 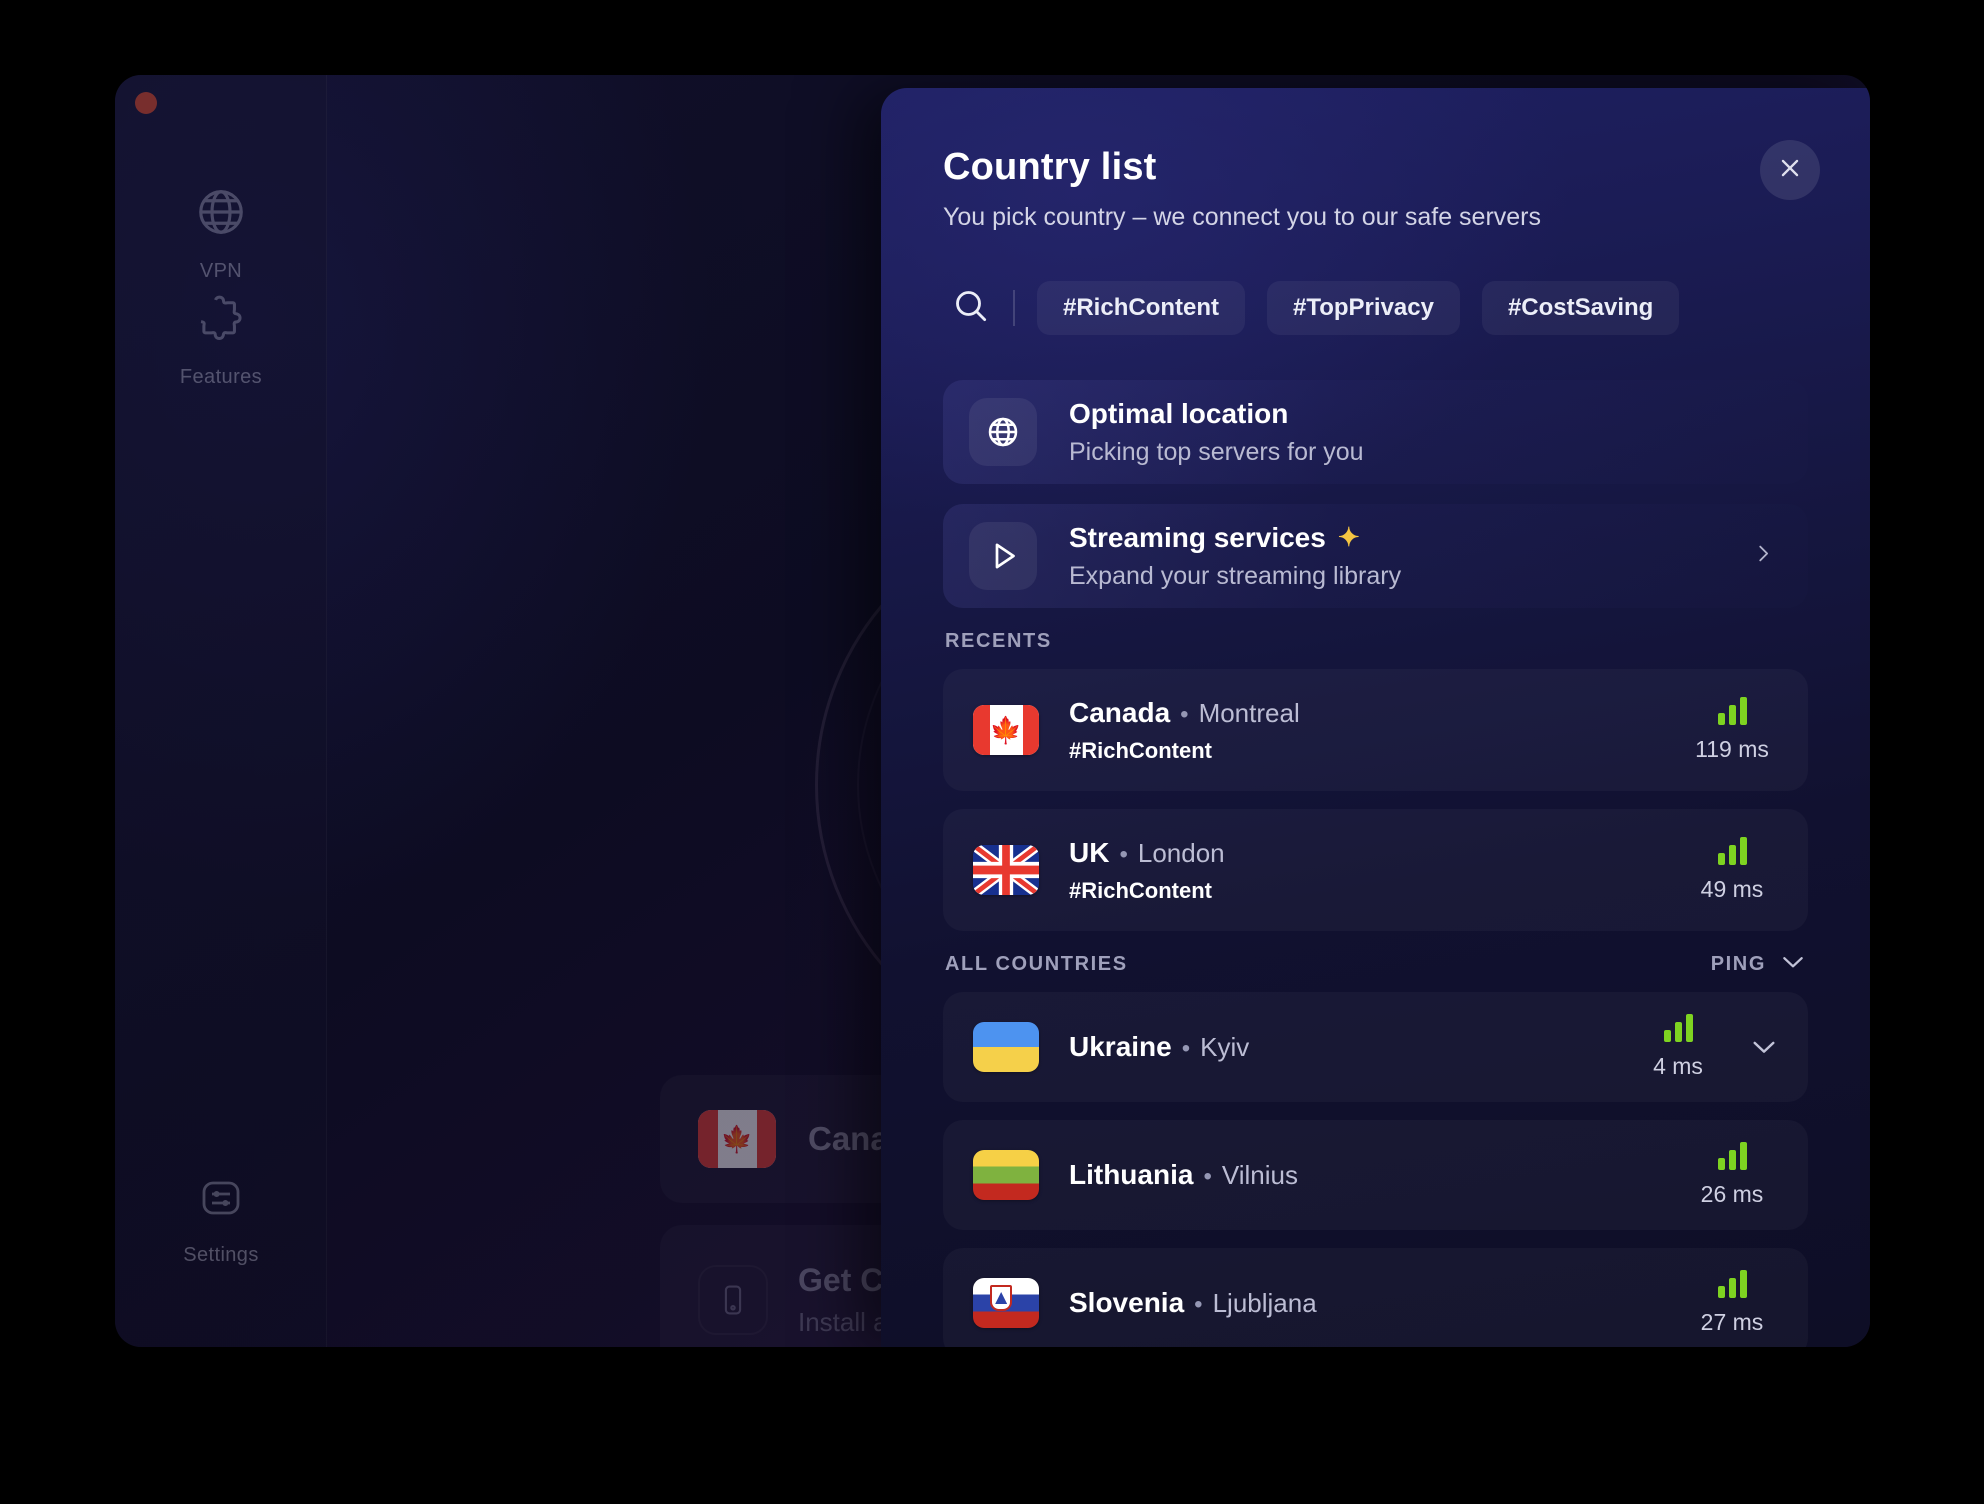 I want to click on ping-value: 26 ms, so click(x=1732, y=1194).